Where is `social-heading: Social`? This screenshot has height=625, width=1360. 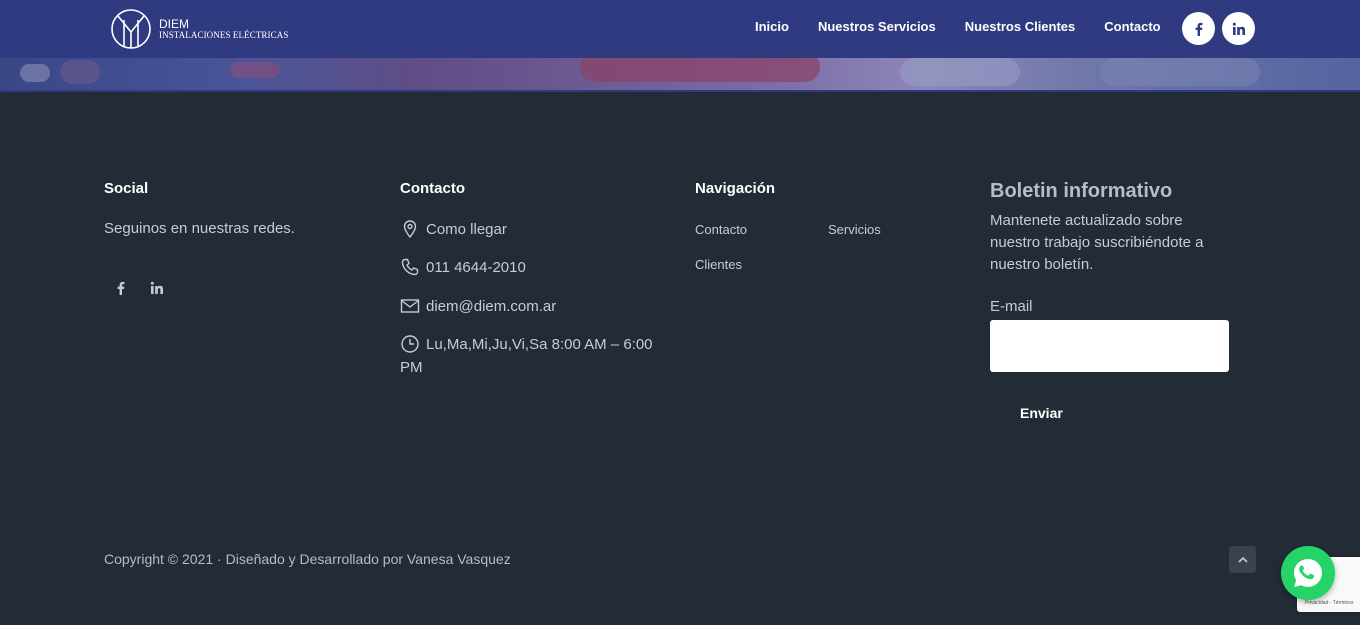
social-heading: Social is located at coordinates (126, 188).